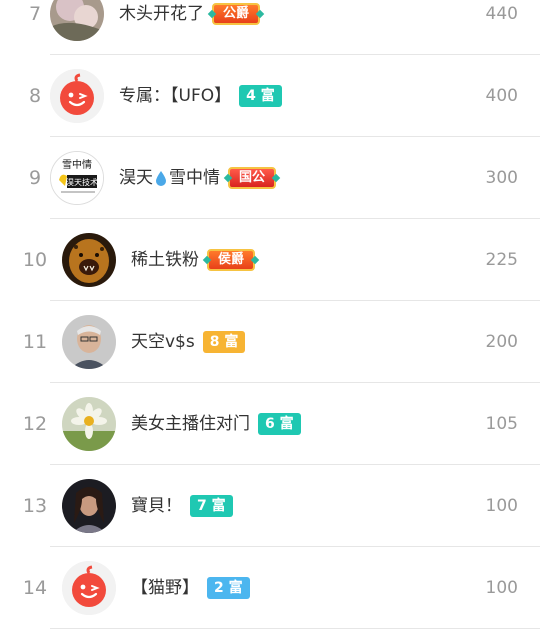 The image size is (540, 631). I want to click on noble-badge: 公爵, so click(236, 14).